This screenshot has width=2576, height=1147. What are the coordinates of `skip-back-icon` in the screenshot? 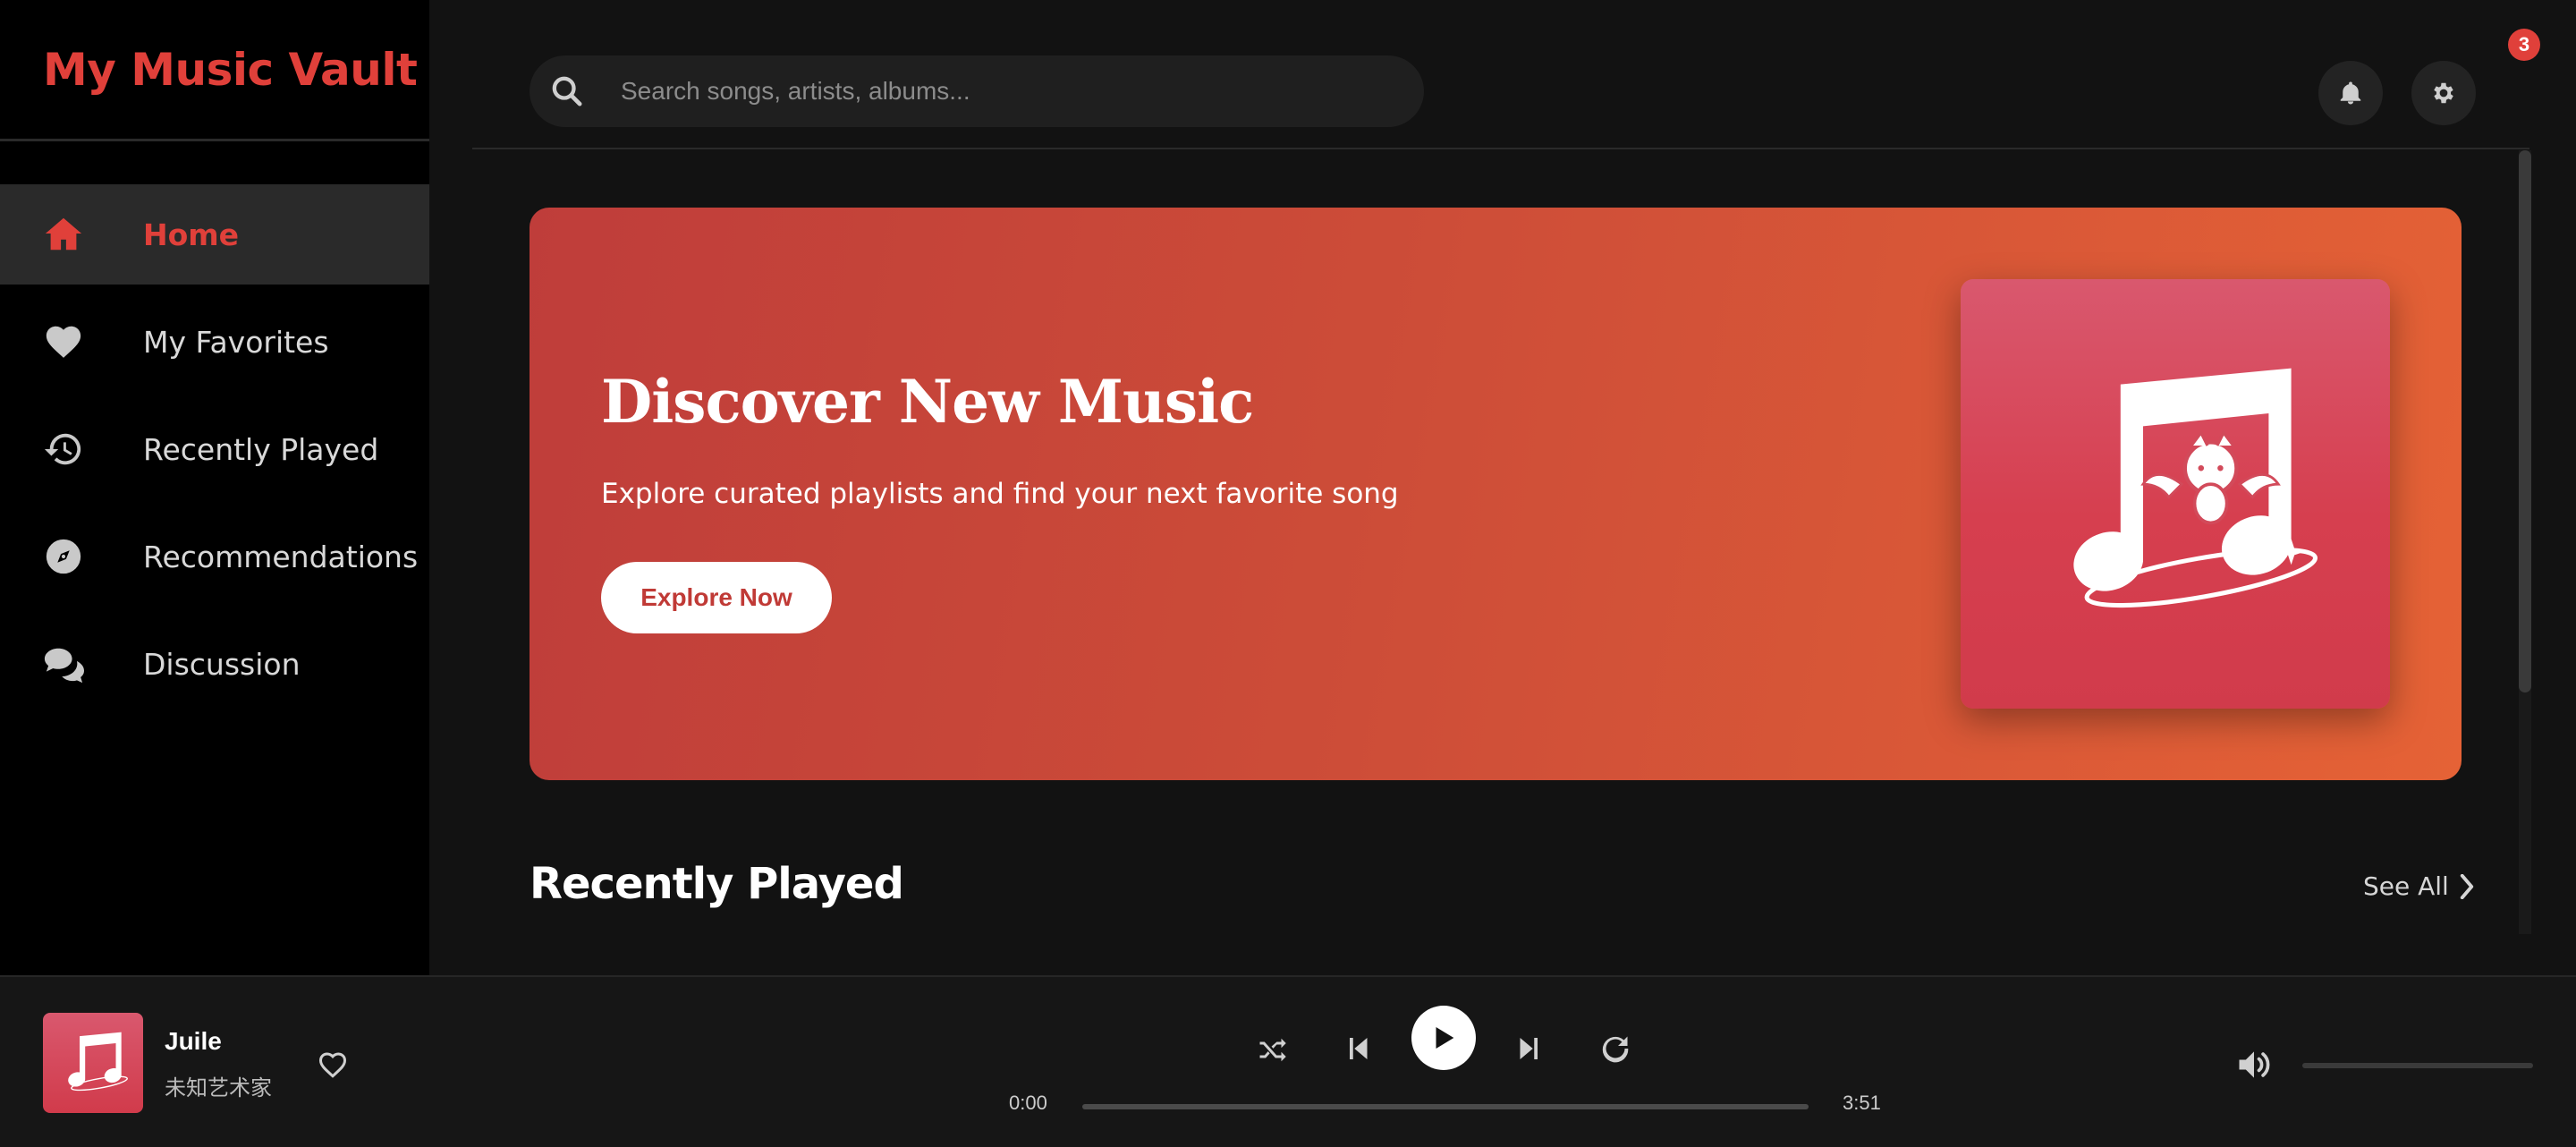 It's located at (1359, 1048).